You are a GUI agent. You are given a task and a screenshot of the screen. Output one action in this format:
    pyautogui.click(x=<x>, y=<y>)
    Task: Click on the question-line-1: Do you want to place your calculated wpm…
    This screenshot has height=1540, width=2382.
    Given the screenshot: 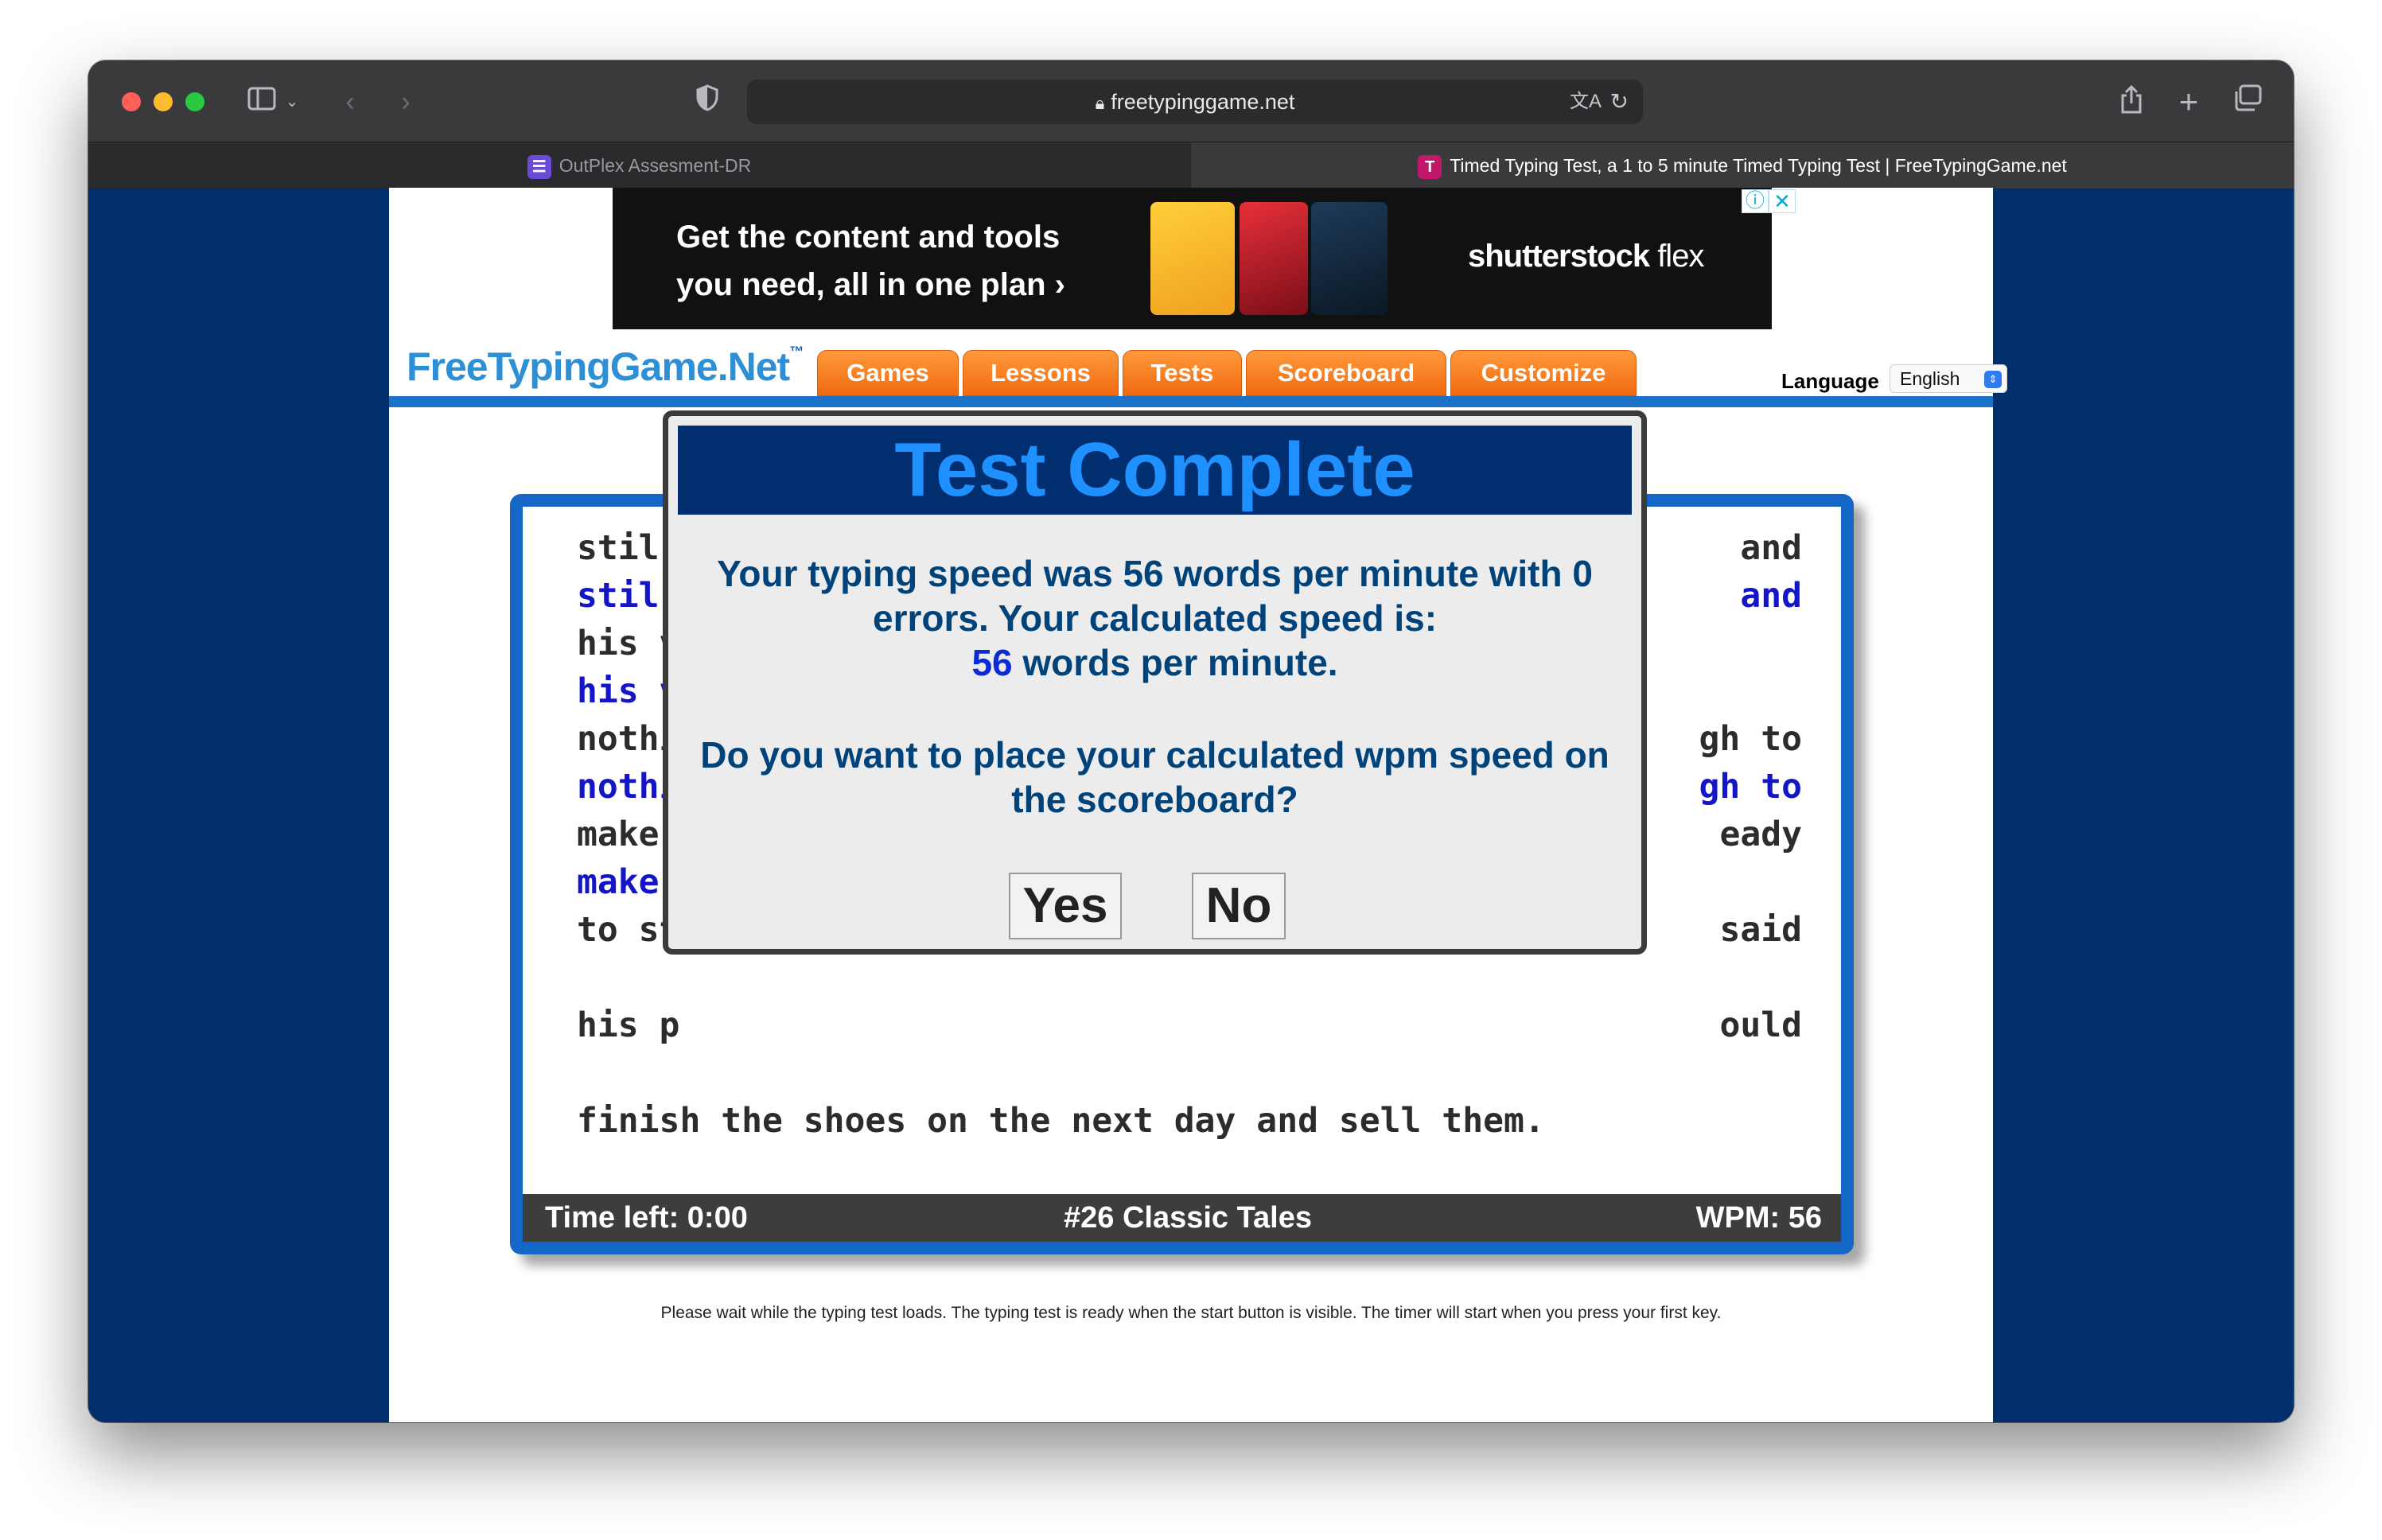 What is the action you would take?
    pyautogui.click(x=1155, y=755)
    